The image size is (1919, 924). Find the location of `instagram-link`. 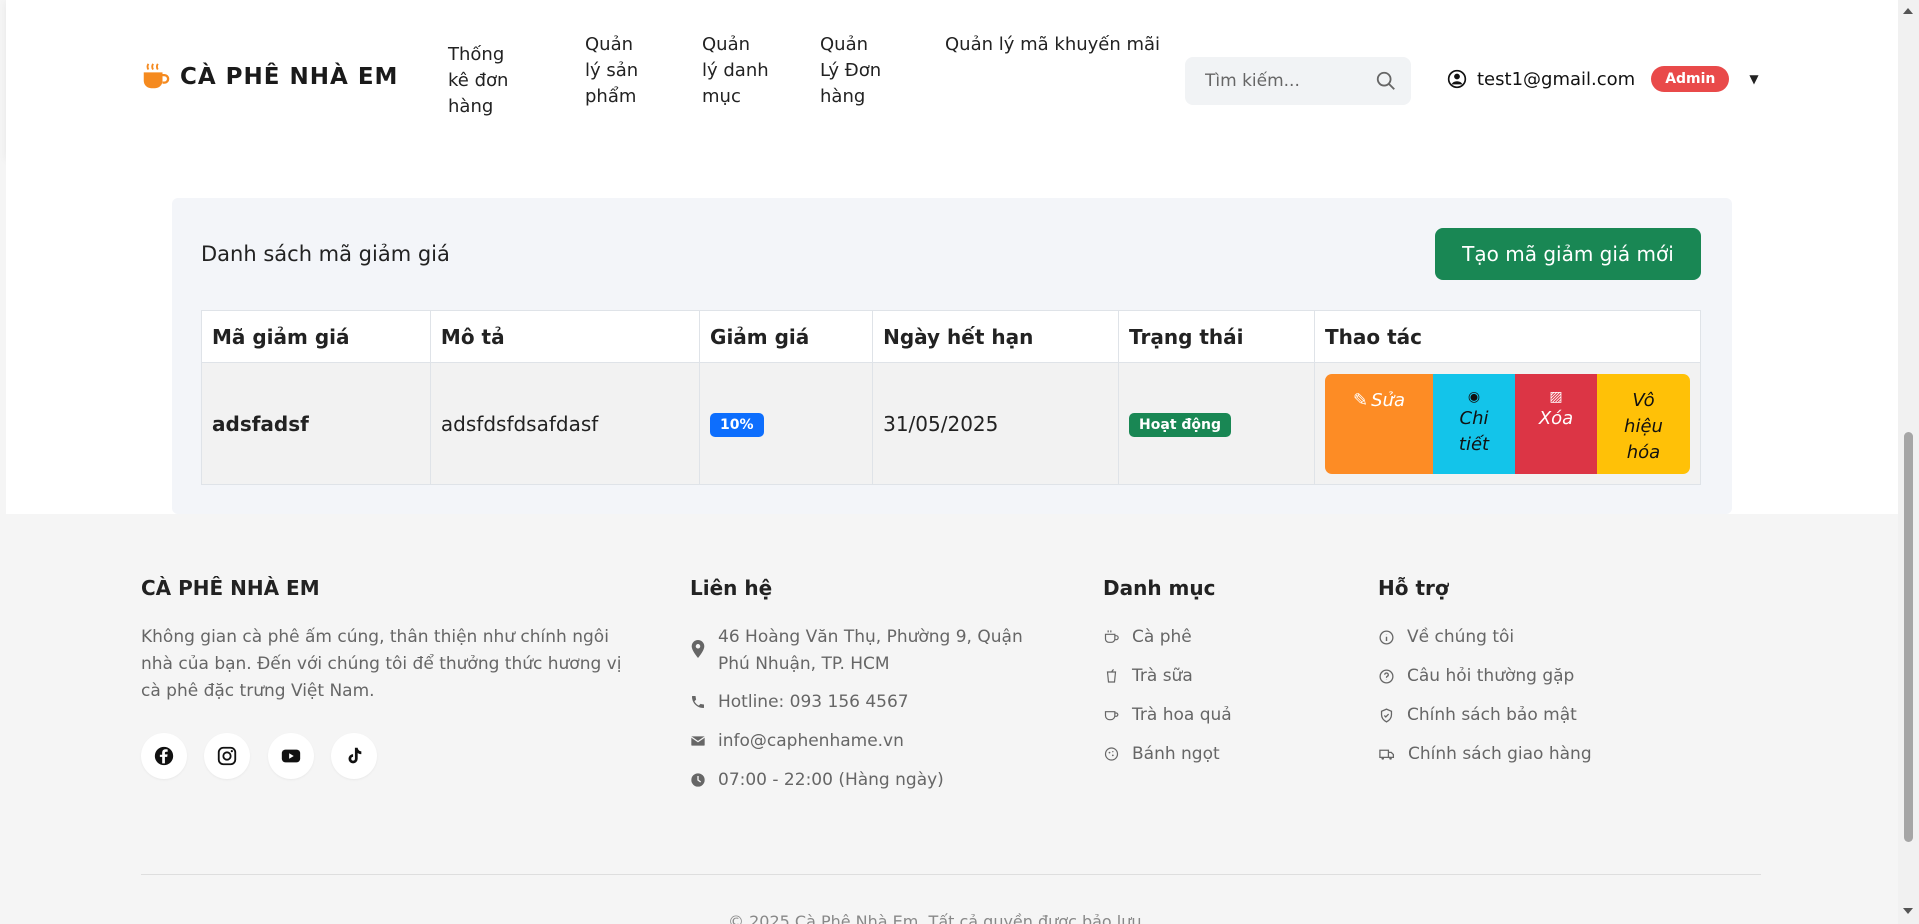

instagram-link is located at coordinates (227, 756).